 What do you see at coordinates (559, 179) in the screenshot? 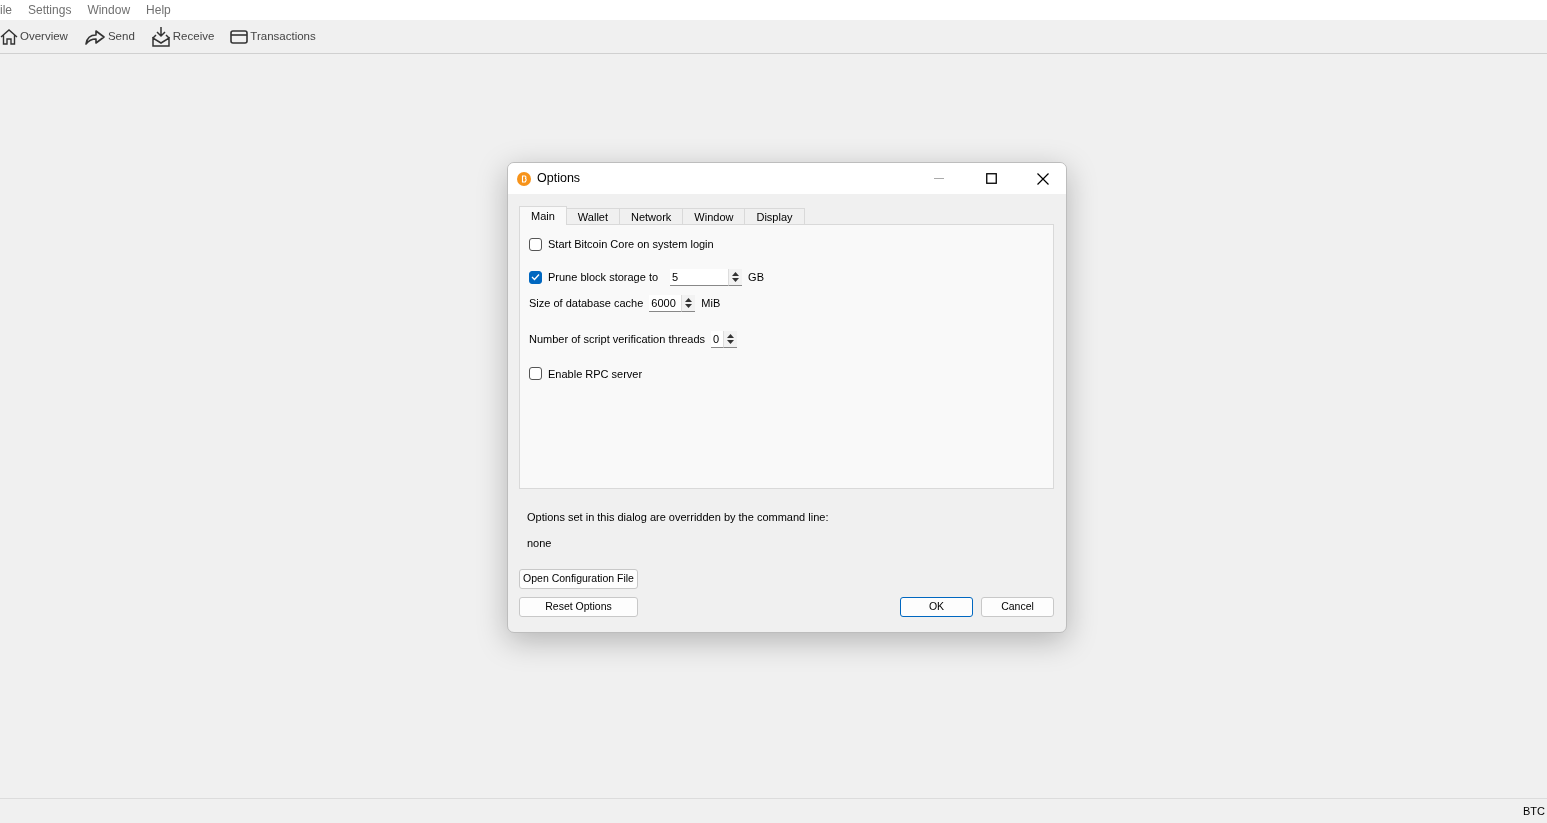
I see `dialog-title: Options` at bounding box center [559, 179].